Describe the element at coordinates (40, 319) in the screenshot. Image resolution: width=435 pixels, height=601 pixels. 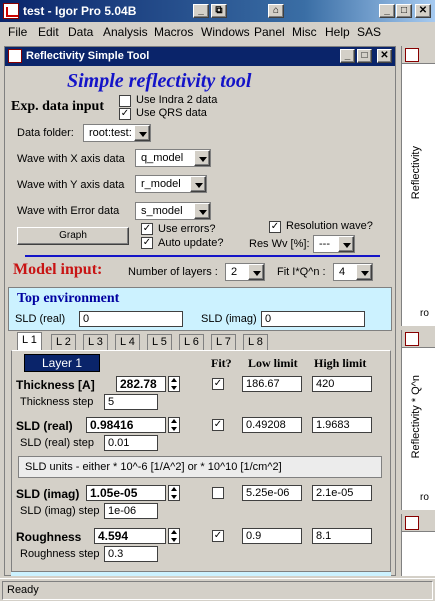
I see `env-sld-real-label: SLD (real)` at that location.